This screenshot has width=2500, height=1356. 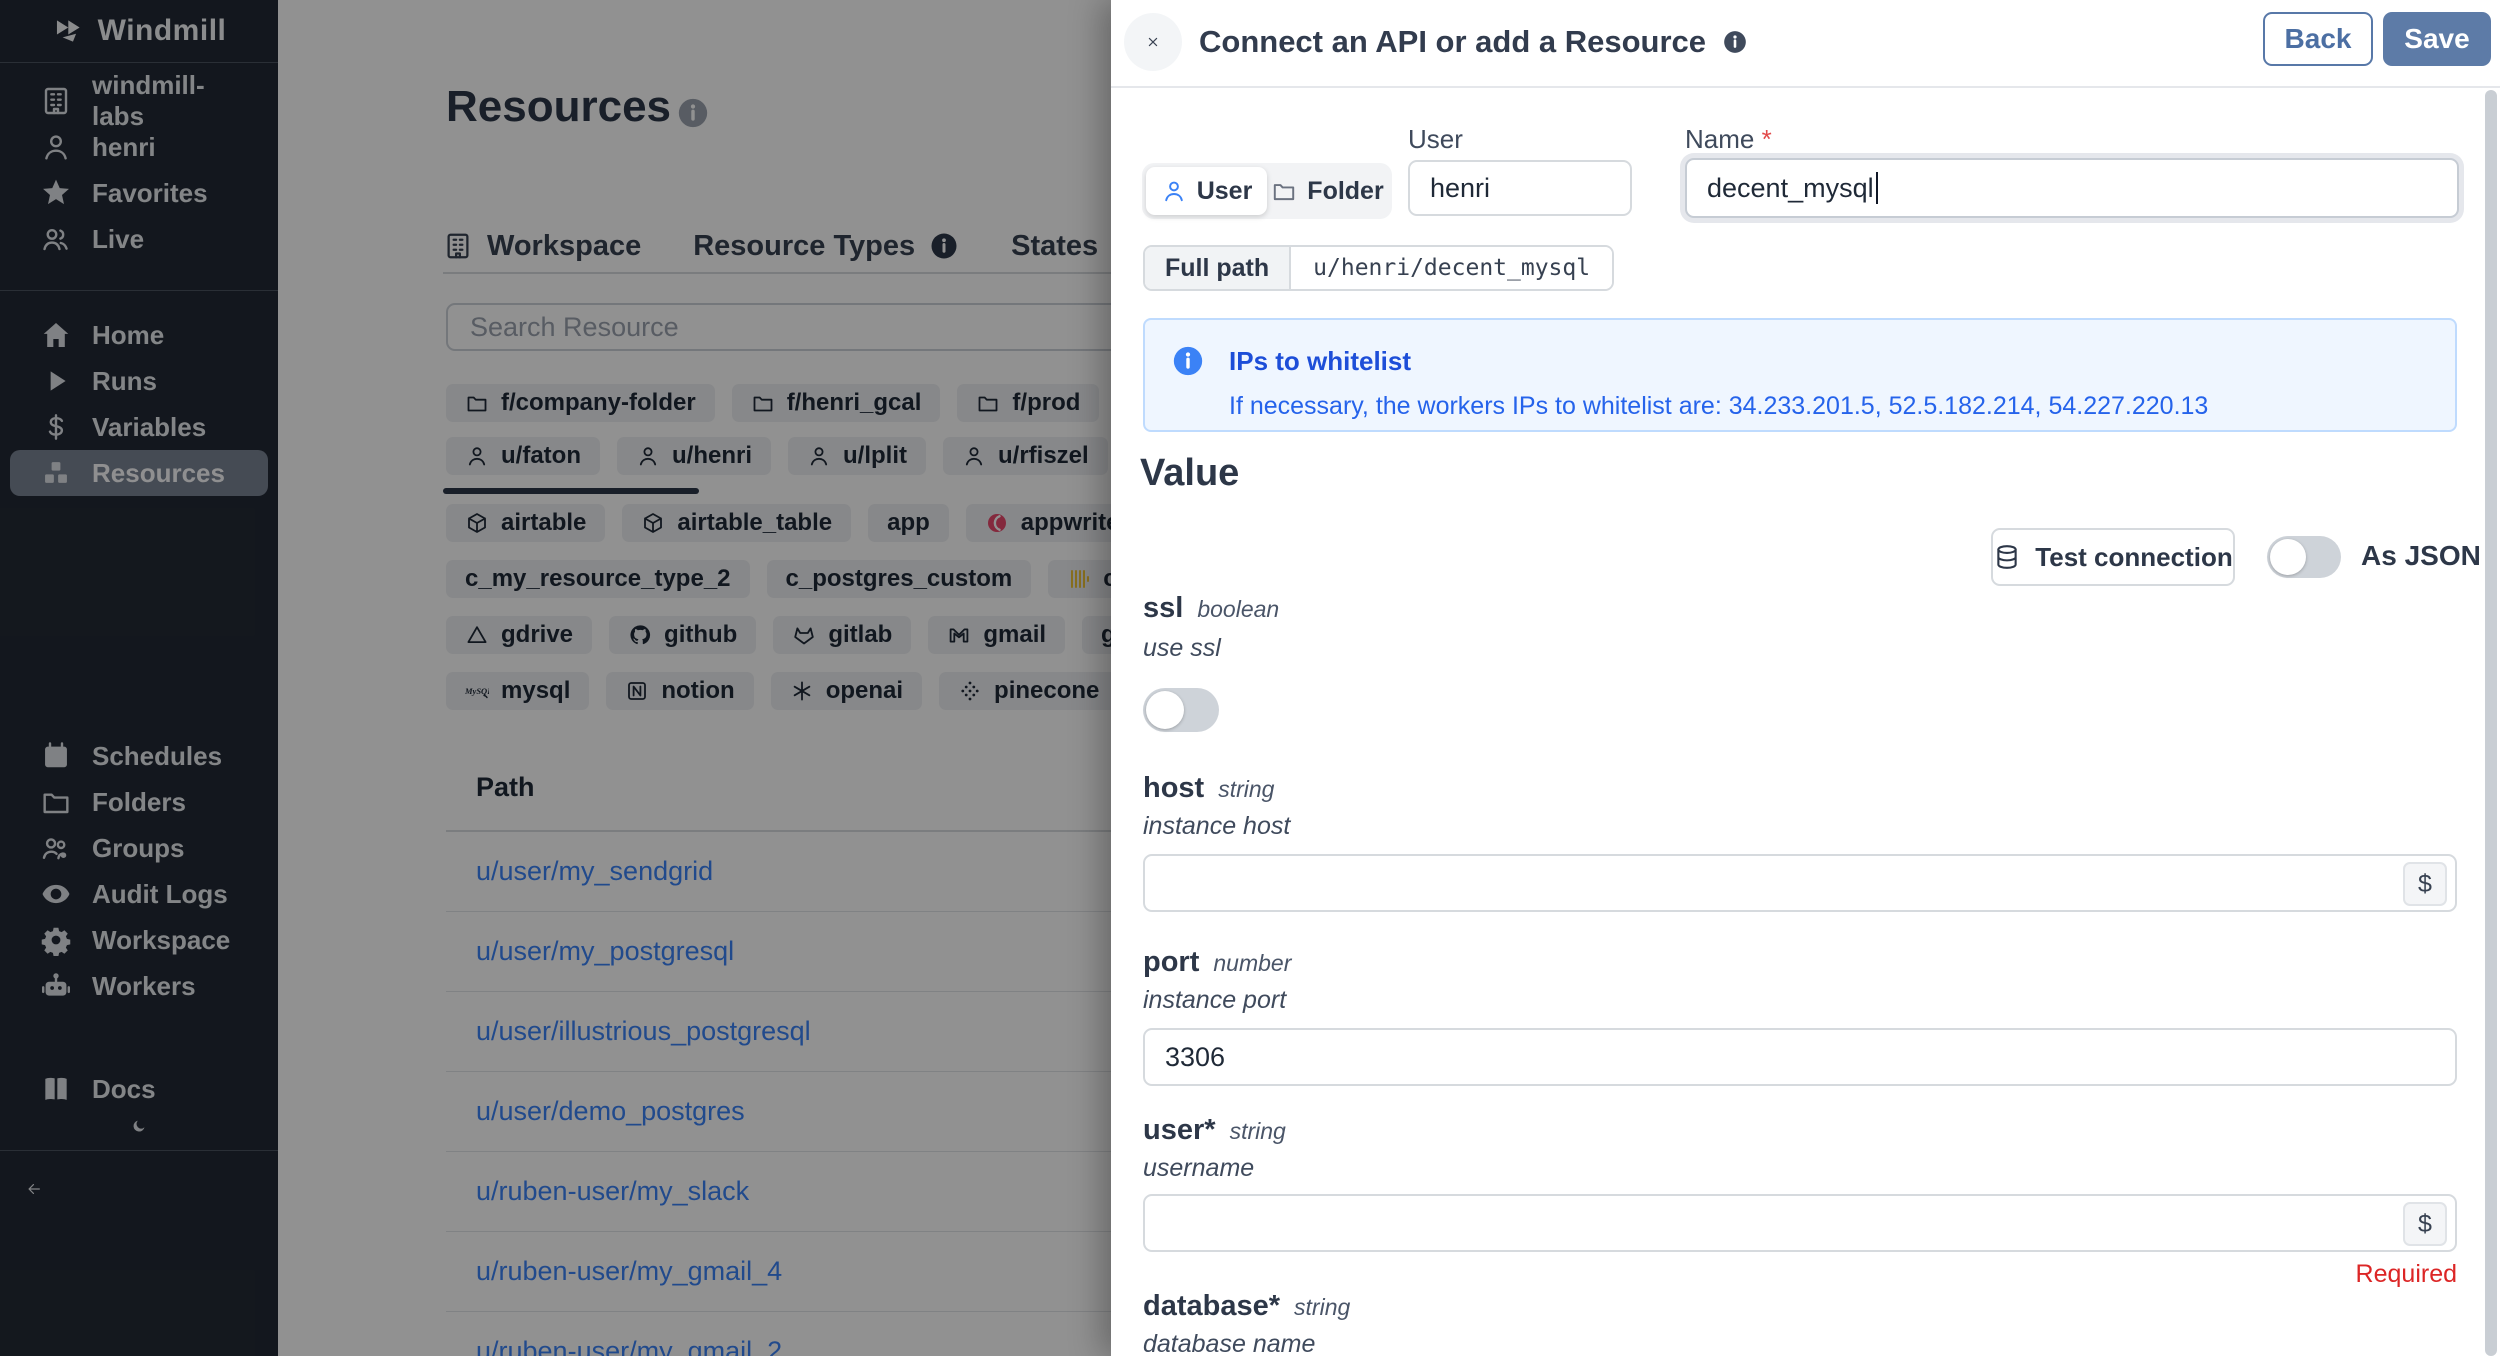 What do you see at coordinates (1520, 188) in the screenshot?
I see `owner-user-input: henri` at bounding box center [1520, 188].